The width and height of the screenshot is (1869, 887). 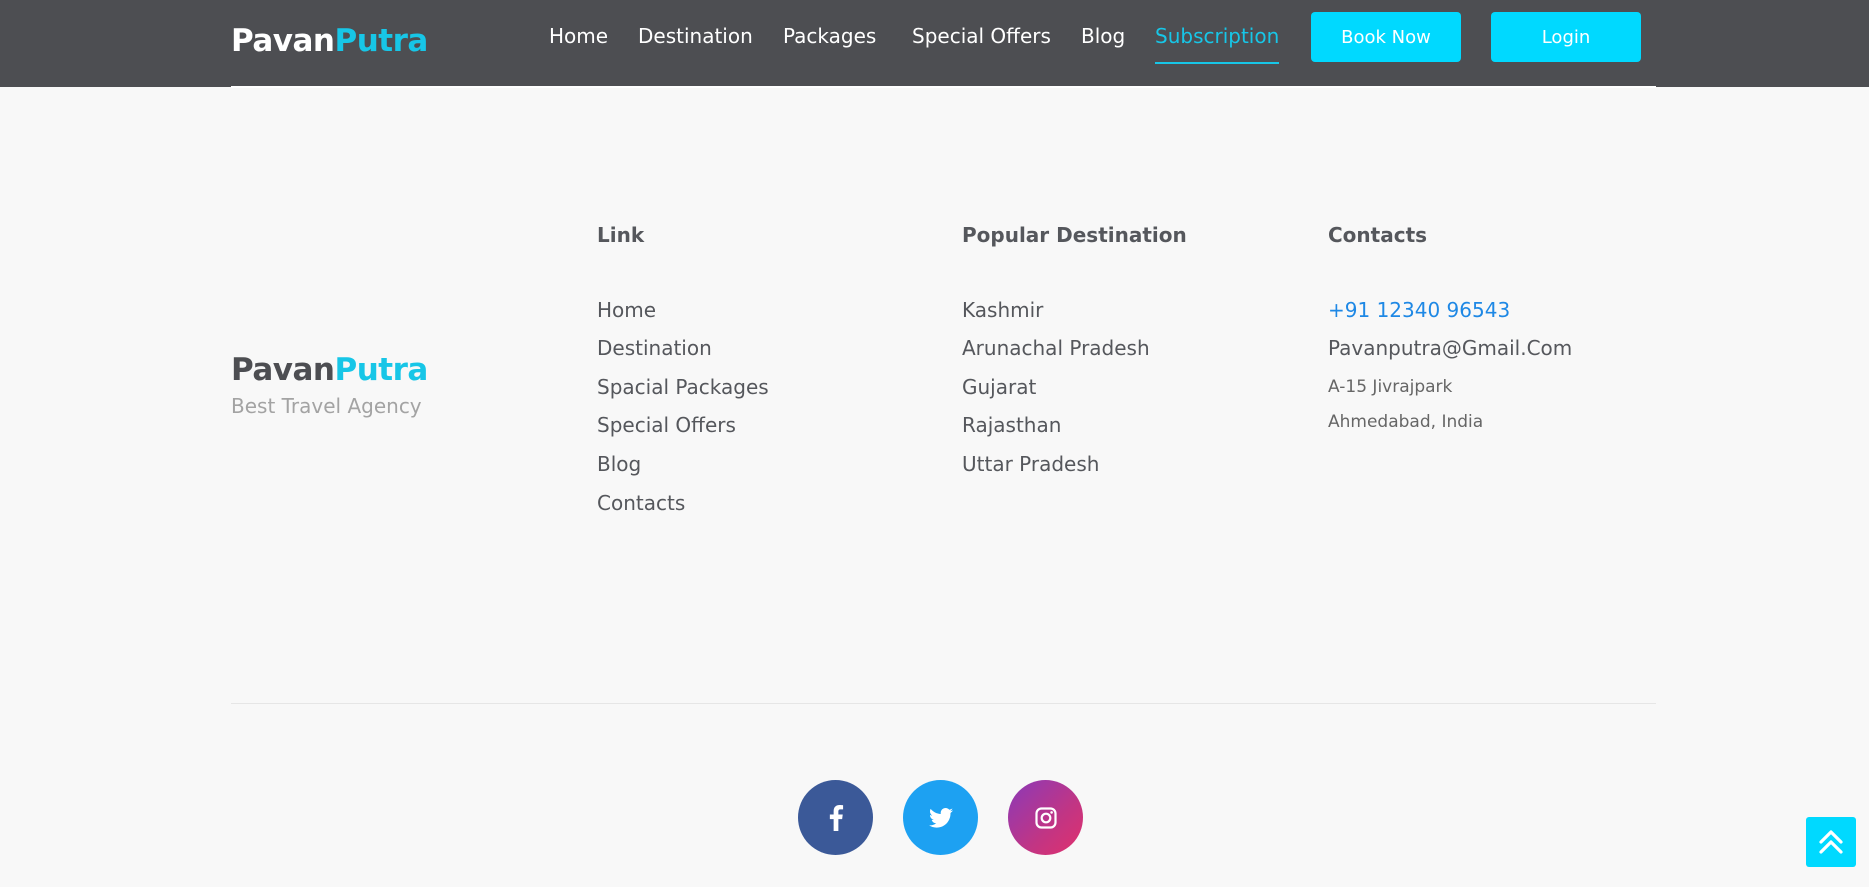 I want to click on instagram-button, so click(x=1045, y=817).